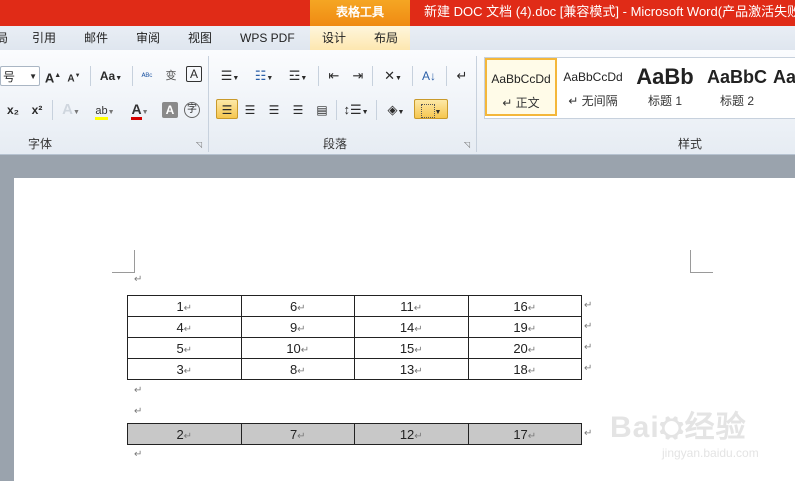 The height and width of the screenshot is (481, 795). What do you see at coordinates (105, 110) in the screenshot?
I see `highlight-color-button: ab▼` at bounding box center [105, 110].